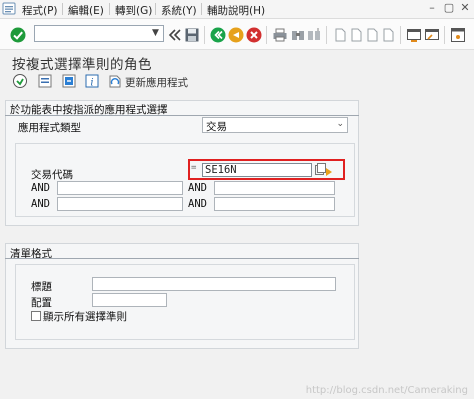 The width and height of the screenshot is (474, 399). I want to click on heading-input, so click(214, 284).